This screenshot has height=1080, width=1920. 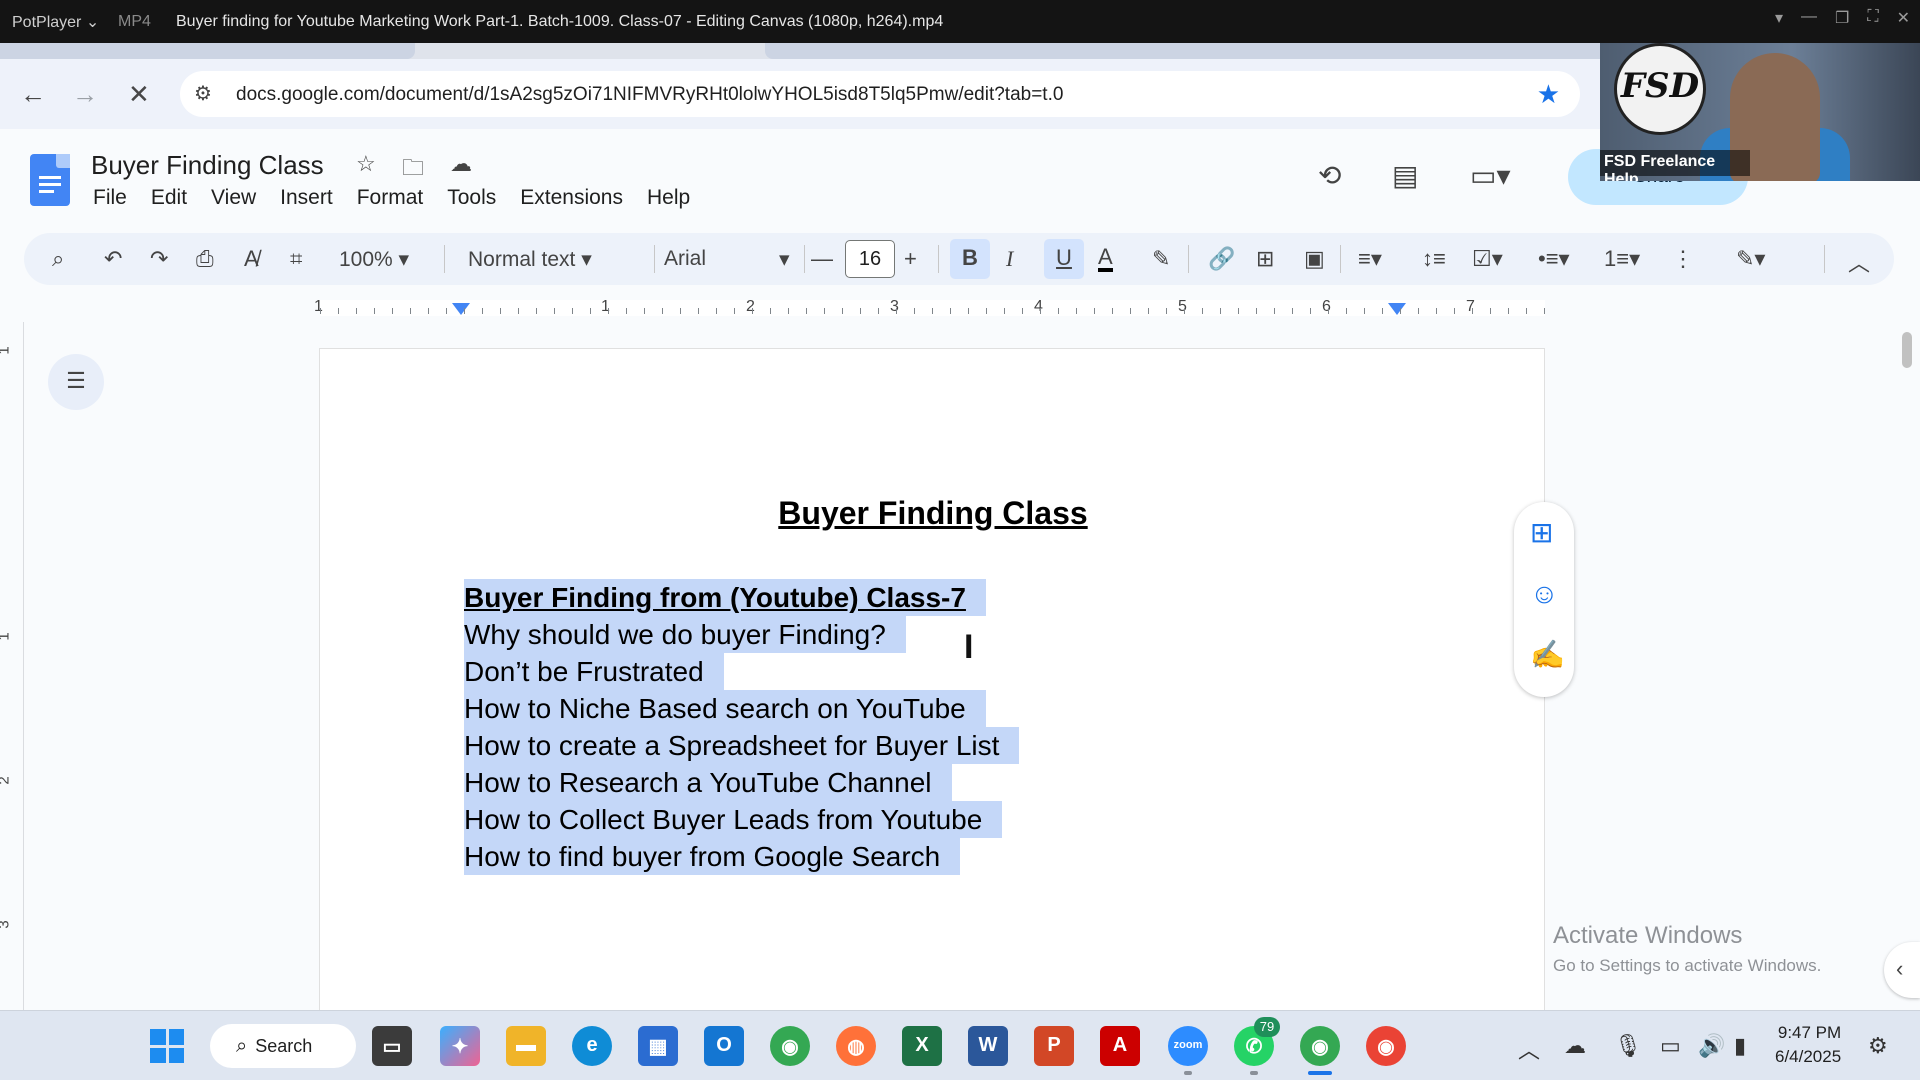 What do you see at coordinates (1711, 1046) in the screenshot?
I see `volume-icon: 🔊` at bounding box center [1711, 1046].